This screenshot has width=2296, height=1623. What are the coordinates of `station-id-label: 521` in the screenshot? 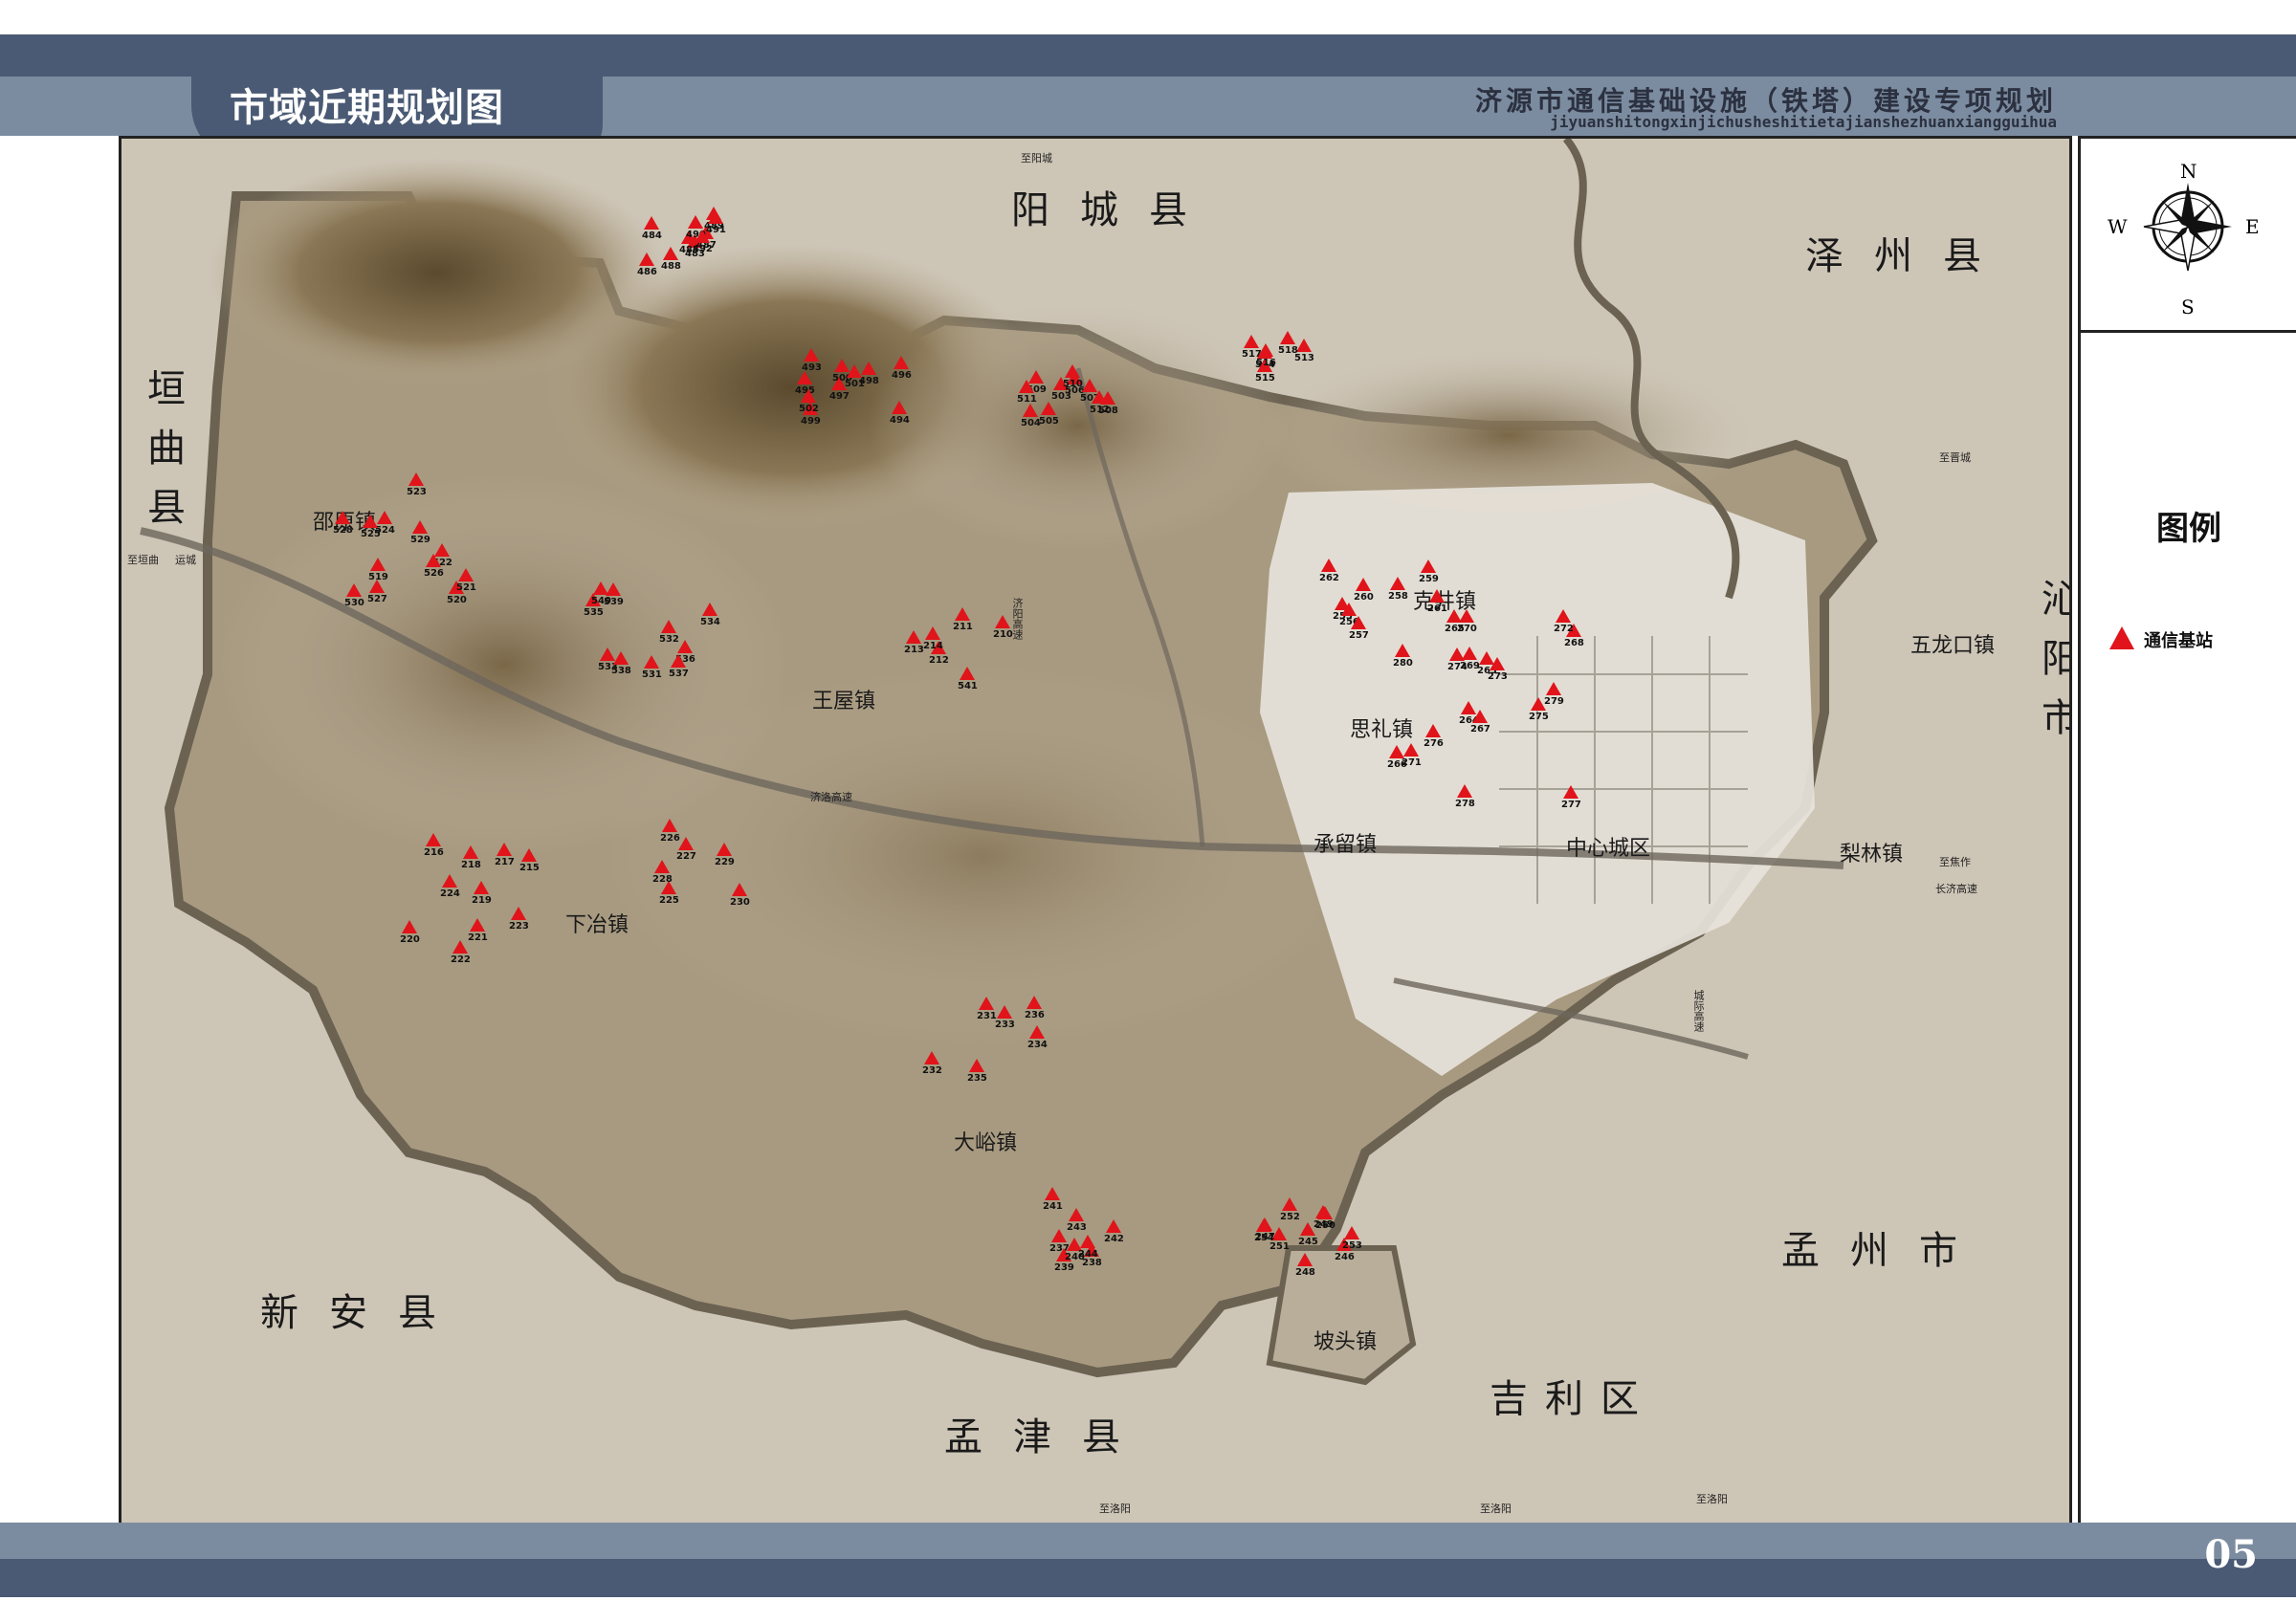 It's located at (466, 587).